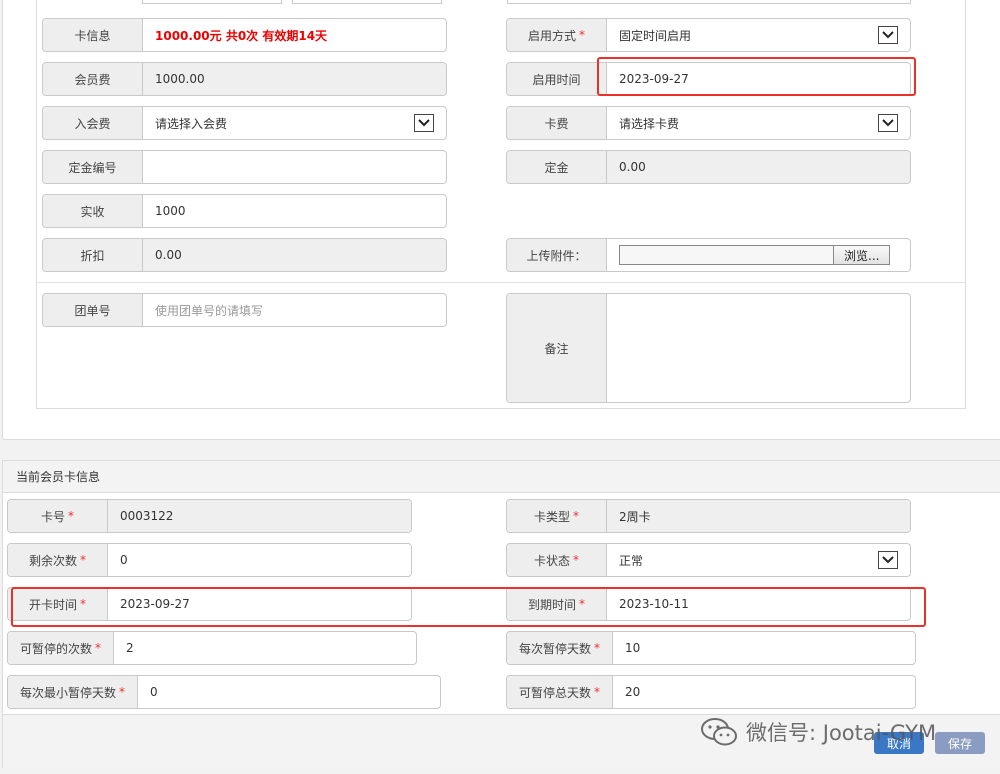 The height and width of the screenshot is (774, 1000). Describe the element at coordinates (764, 692) in the screenshot. I see `total-pause-days-input: 20` at that location.